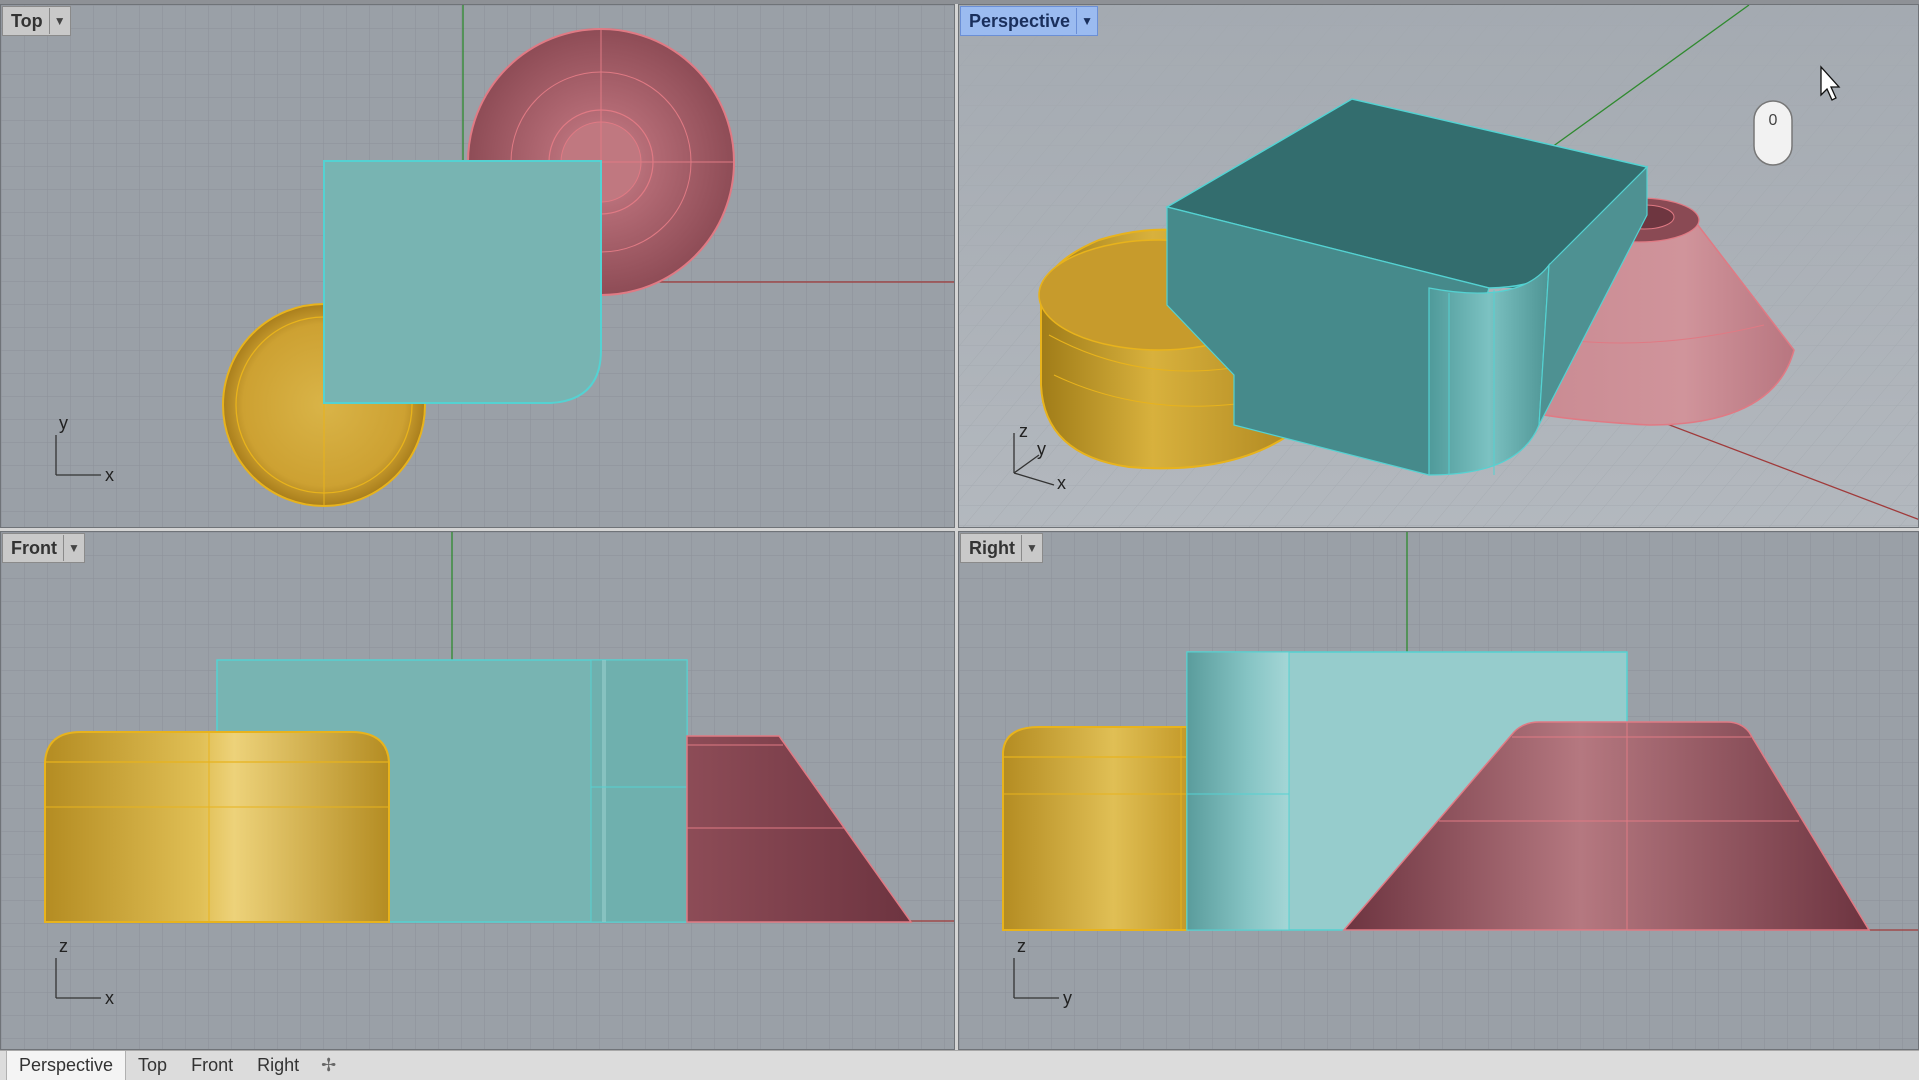 Image resolution: width=1919 pixels, height=1080 pixels. What do you see at coordinates (1773, 133) in the screenshot?
I see `mouse-badge: 0` at bounding box center [1773, 133].